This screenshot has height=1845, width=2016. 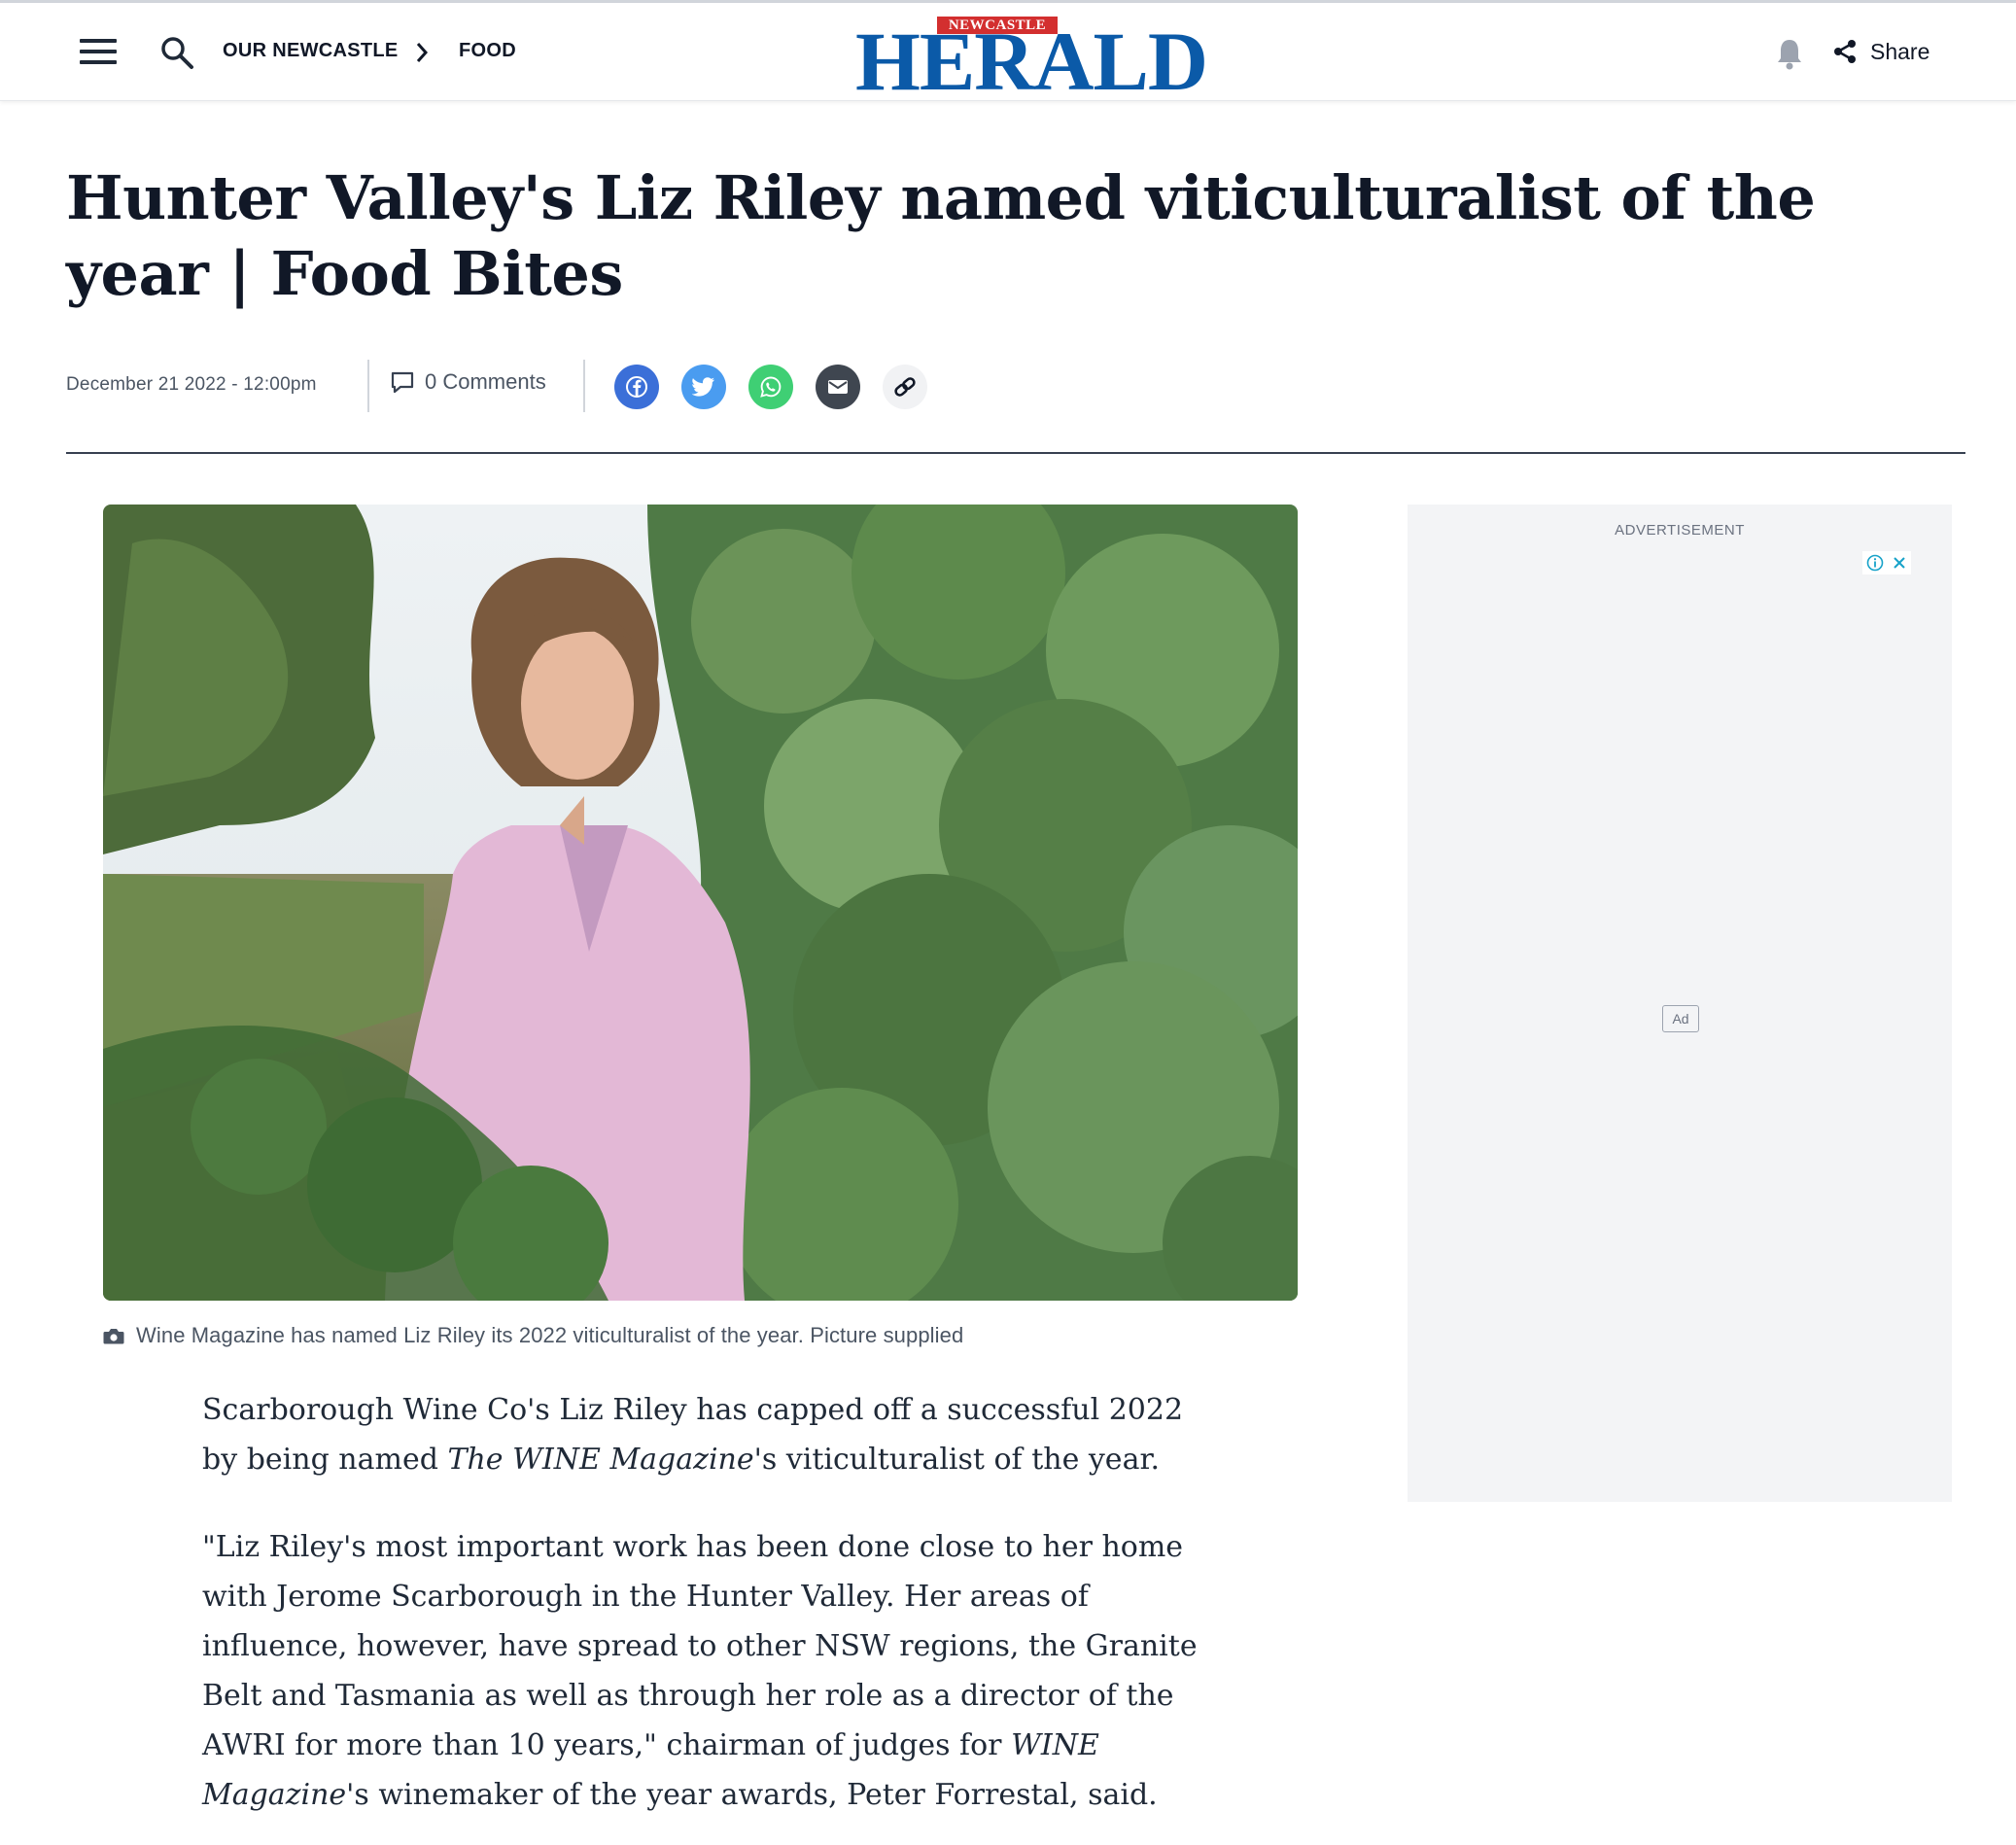 I want to click on share-button: Share, so click(x=1881, y=51).